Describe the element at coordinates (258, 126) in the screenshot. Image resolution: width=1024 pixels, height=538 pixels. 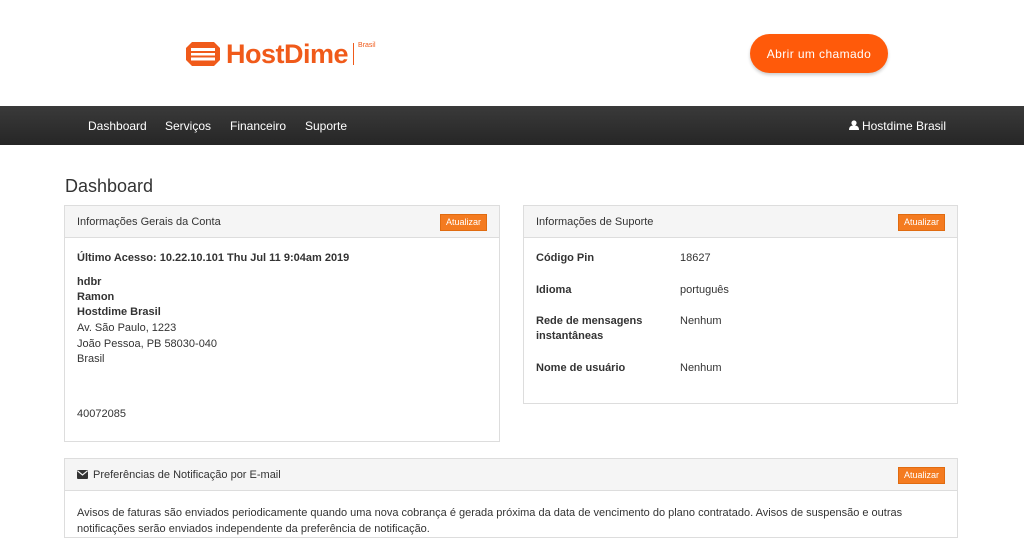
I see `nav-financeiro: Financeiro` at that location.